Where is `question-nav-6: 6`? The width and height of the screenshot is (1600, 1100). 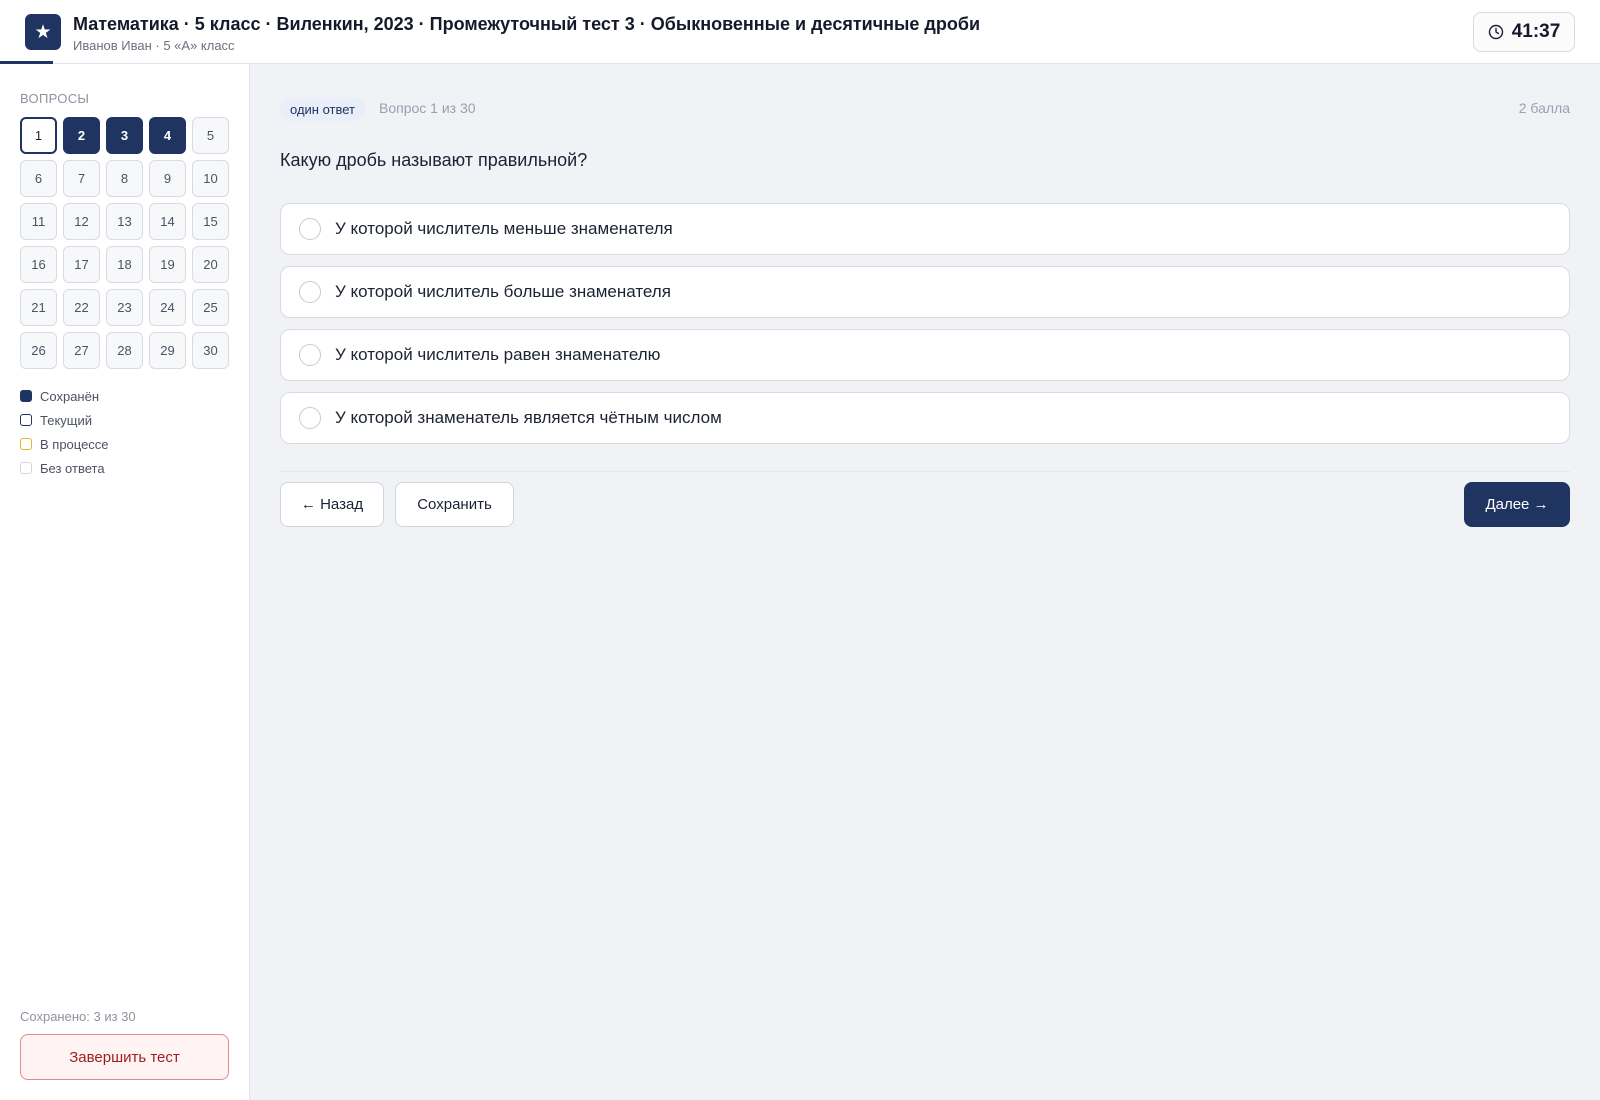 question-nav-6: 6 is located at coordinates (38, 178).